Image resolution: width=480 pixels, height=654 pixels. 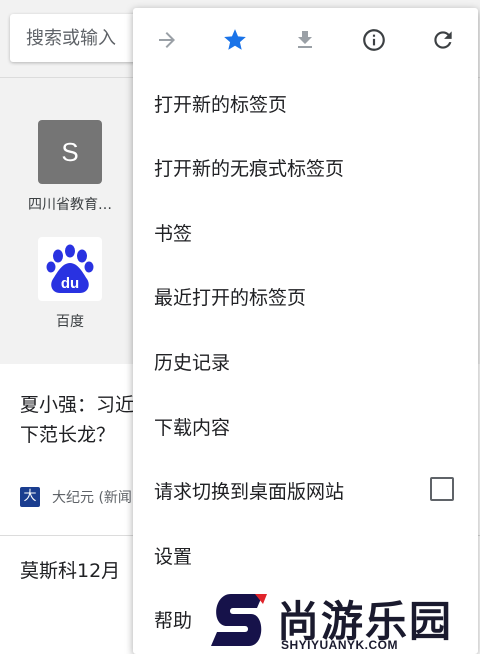 What do you see at coordinates (249, 491) in the screenshot?
I see `menu-item-label: 请求切换到桌面版网站` at bounding box center [249, 491].